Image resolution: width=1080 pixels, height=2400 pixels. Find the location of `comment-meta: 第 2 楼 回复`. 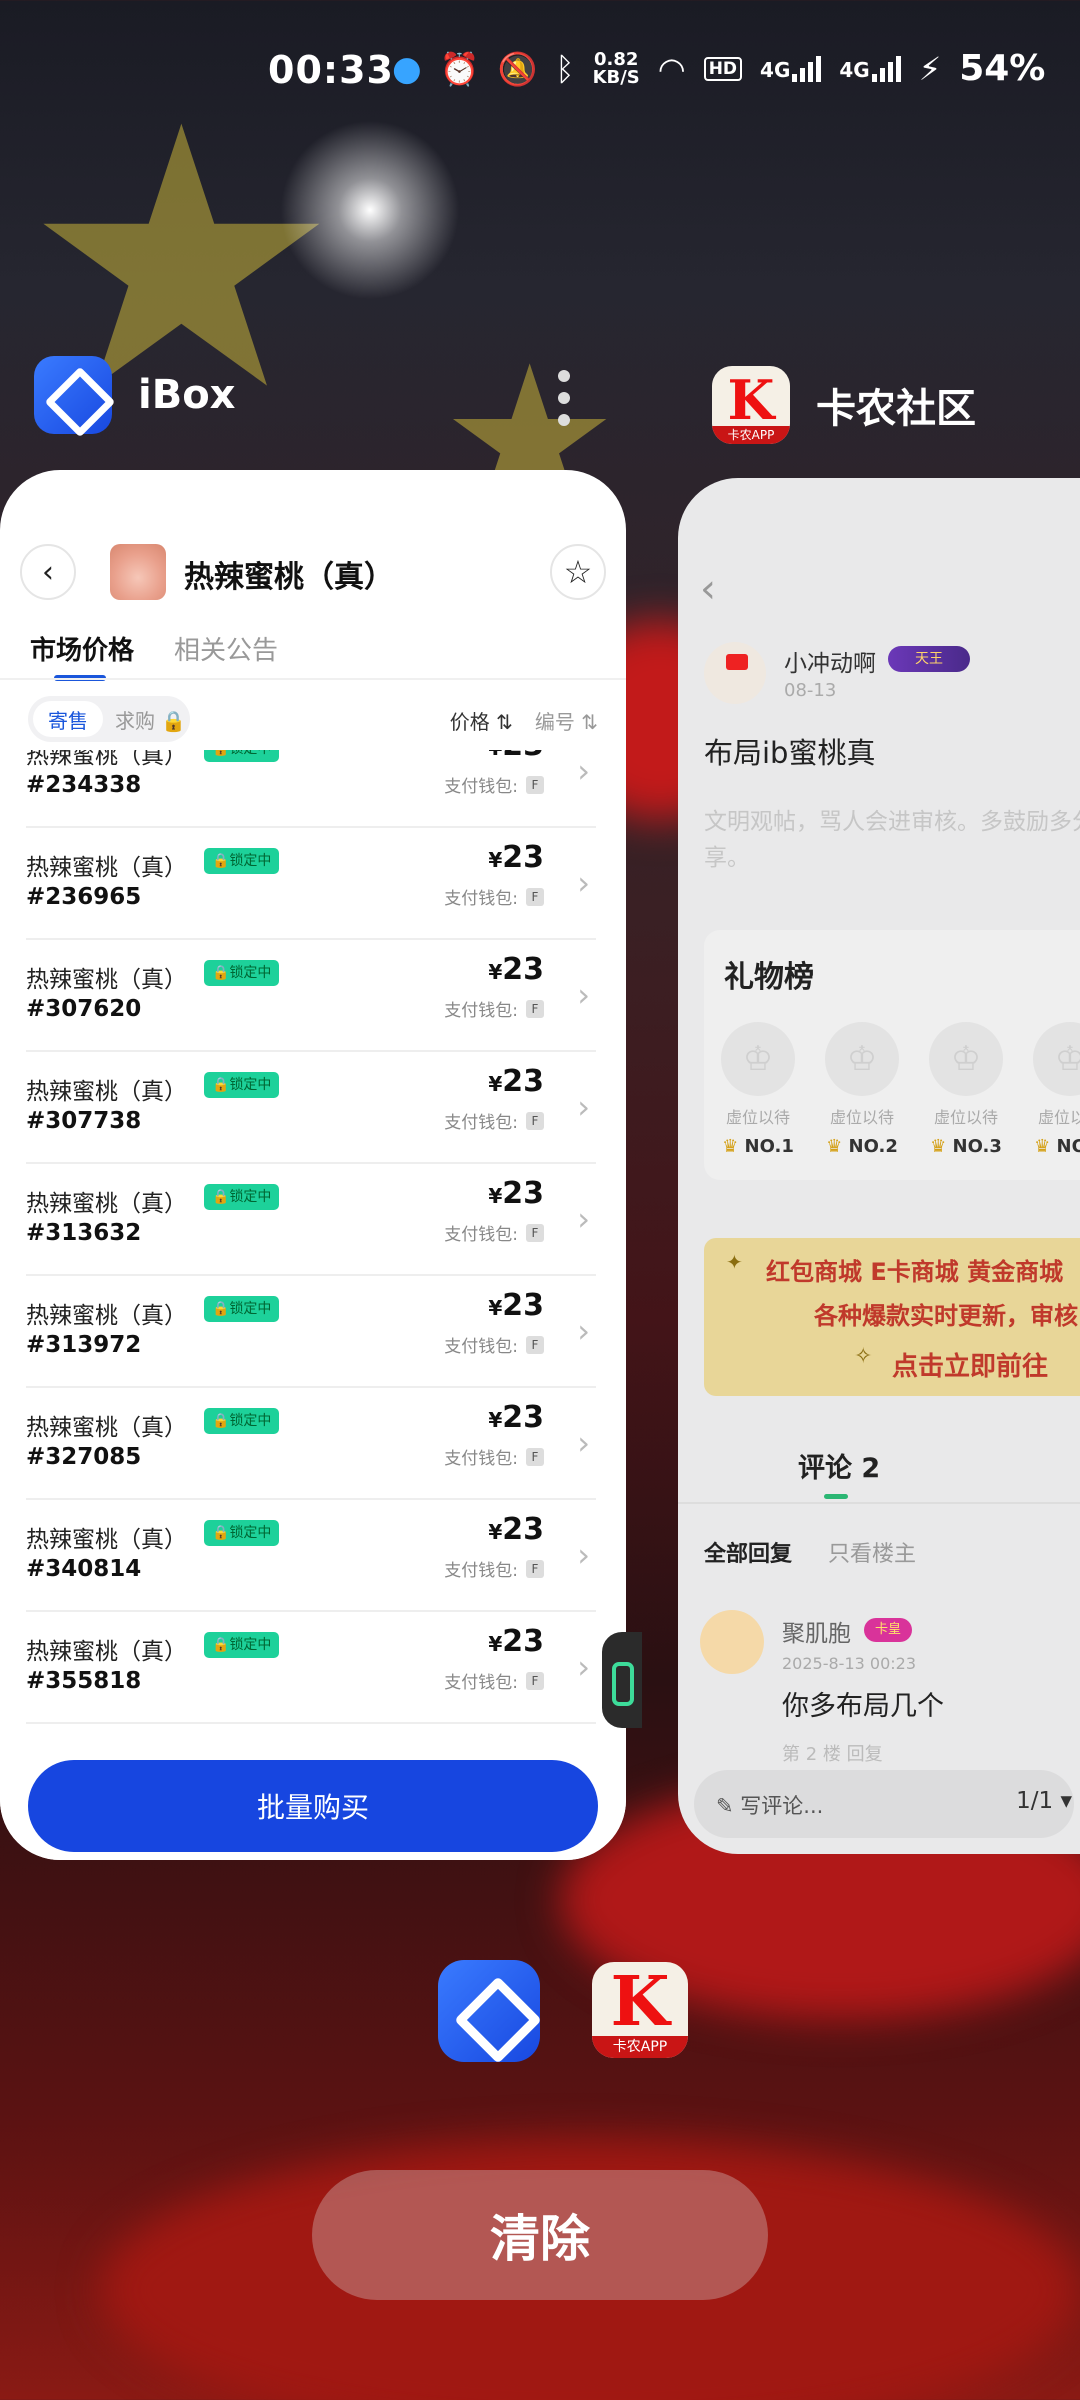

comment-meta: 第 2 楼 回复 is located at coordinates (832, 1754).